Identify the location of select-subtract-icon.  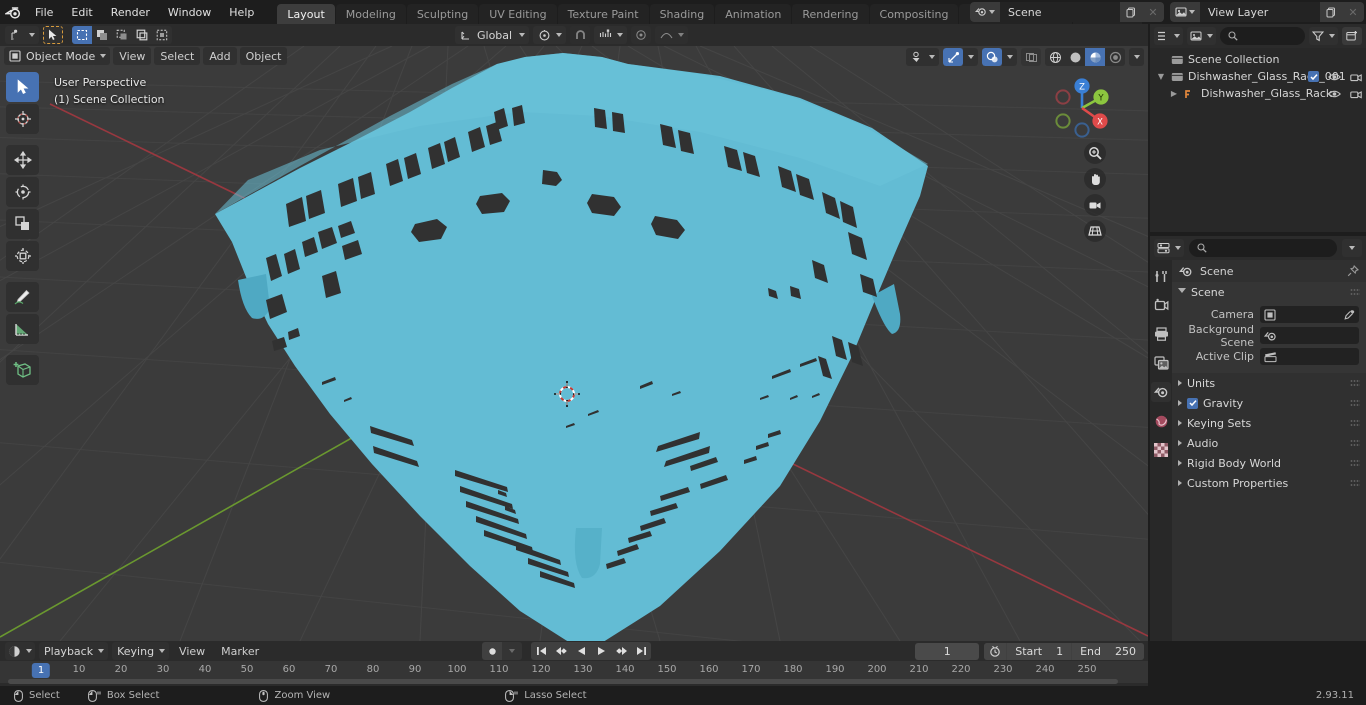
(122, 35).